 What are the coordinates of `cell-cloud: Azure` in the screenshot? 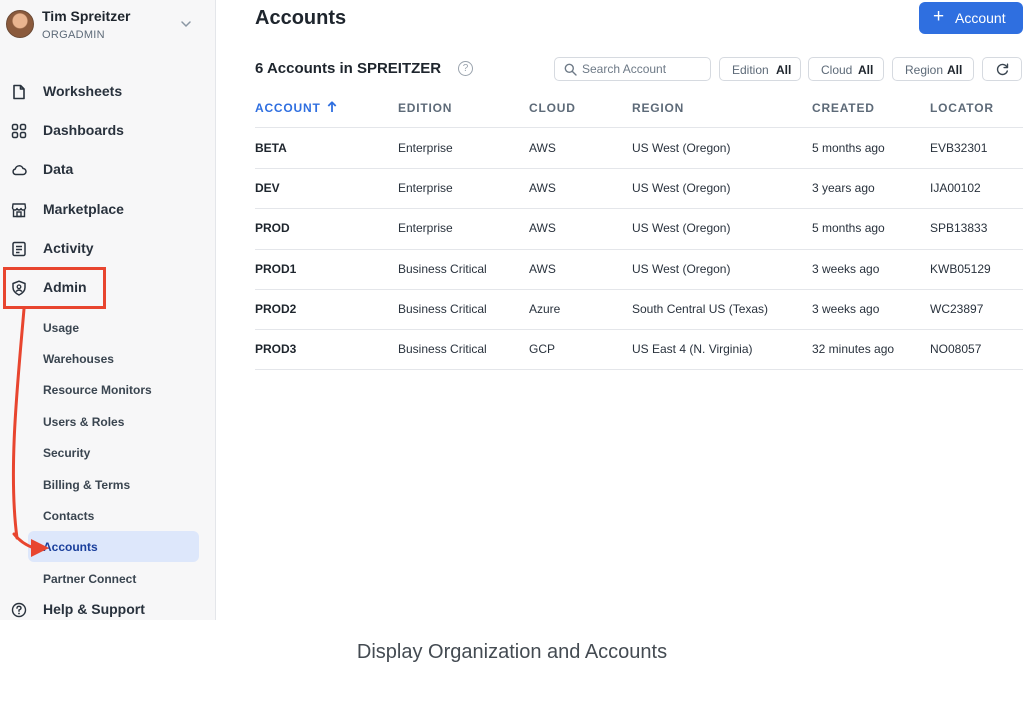 It's located at (545, 308).